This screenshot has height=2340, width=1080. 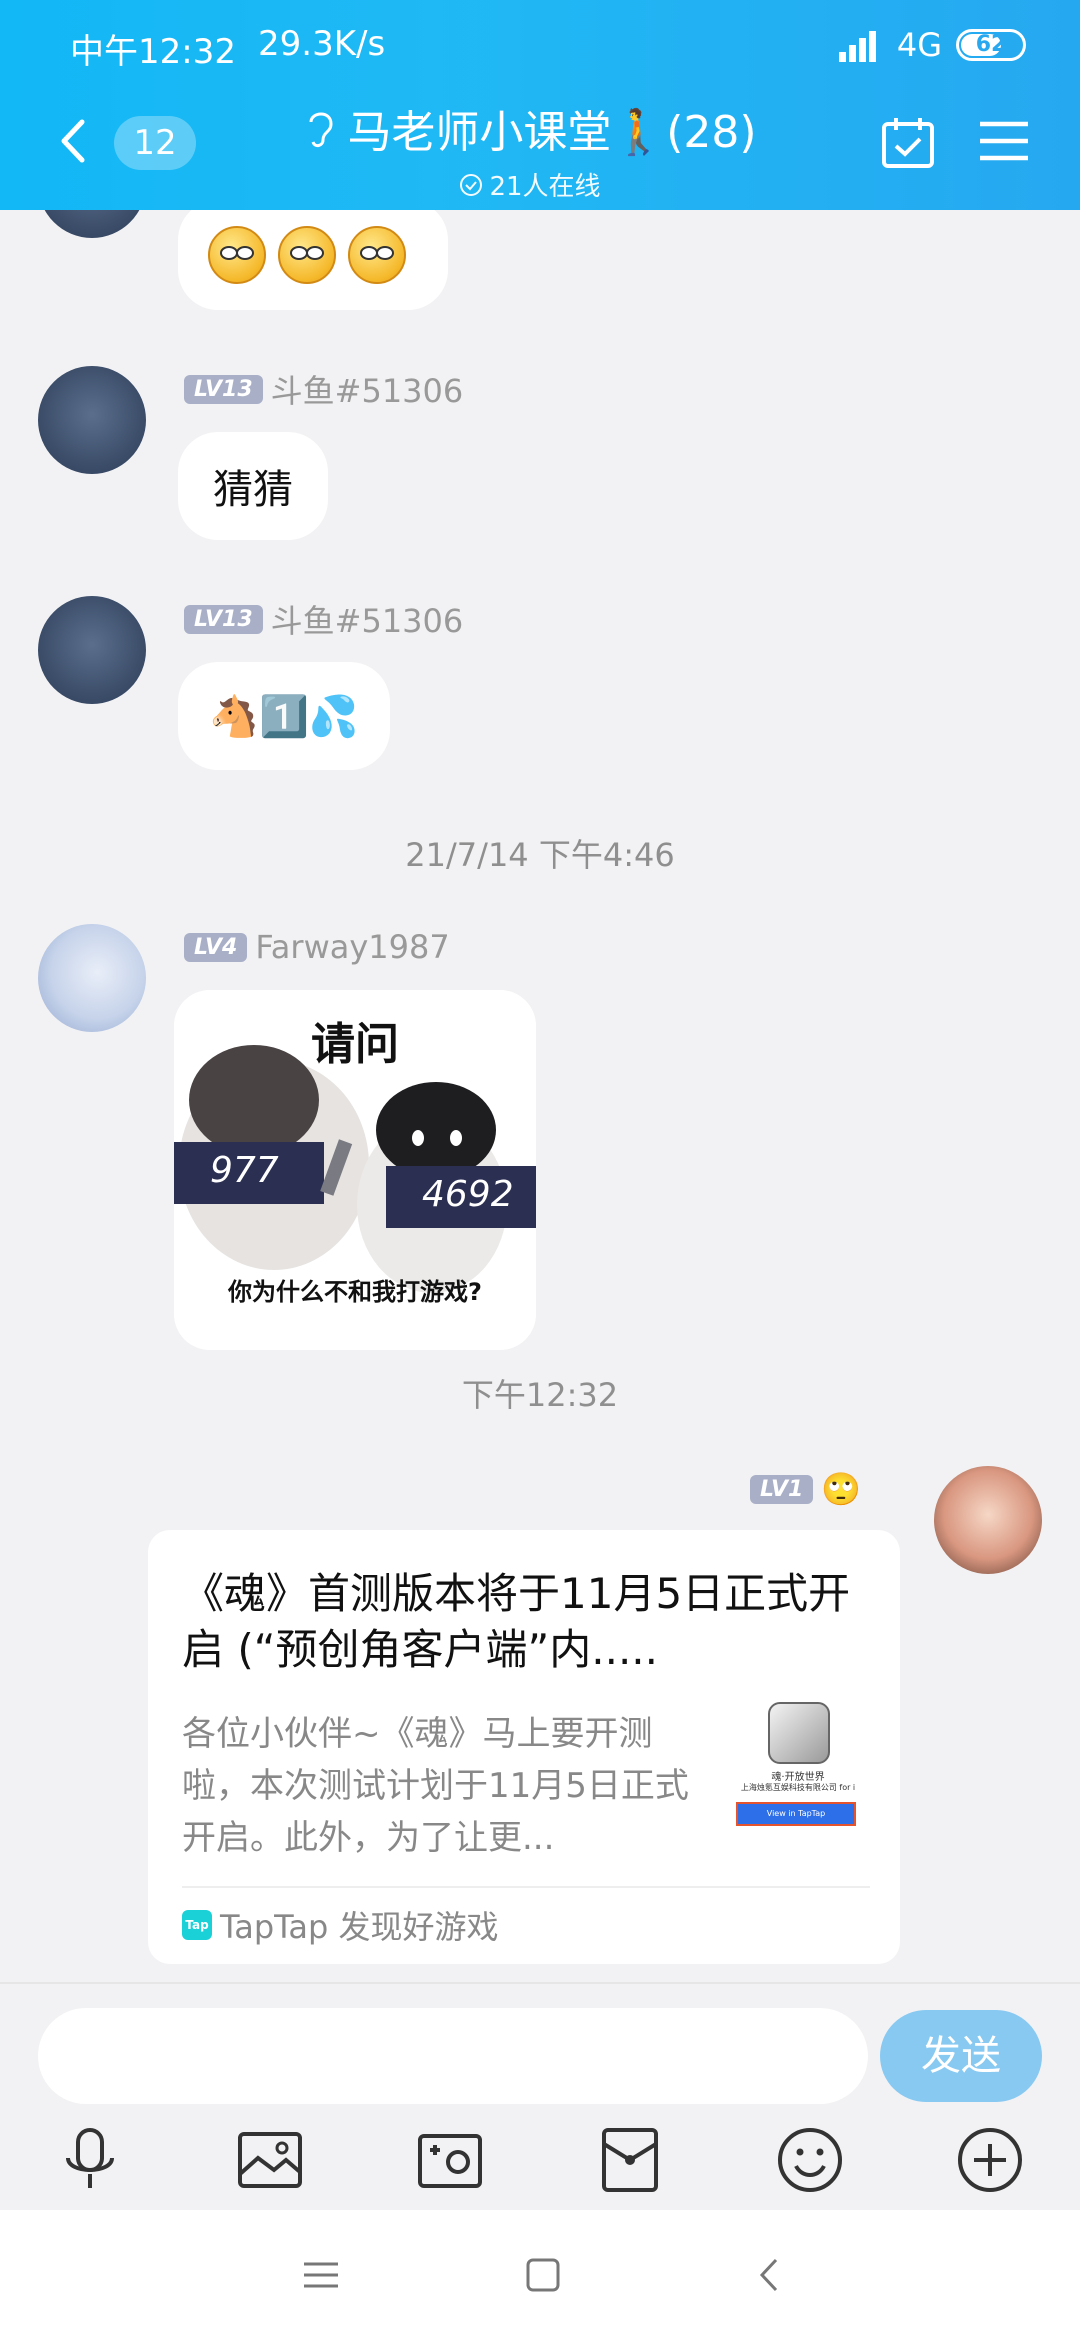 What do you see at coordinates (450, 2160) in the screenshot?
I see `camera-icon` at bounding box center [450, 2160].